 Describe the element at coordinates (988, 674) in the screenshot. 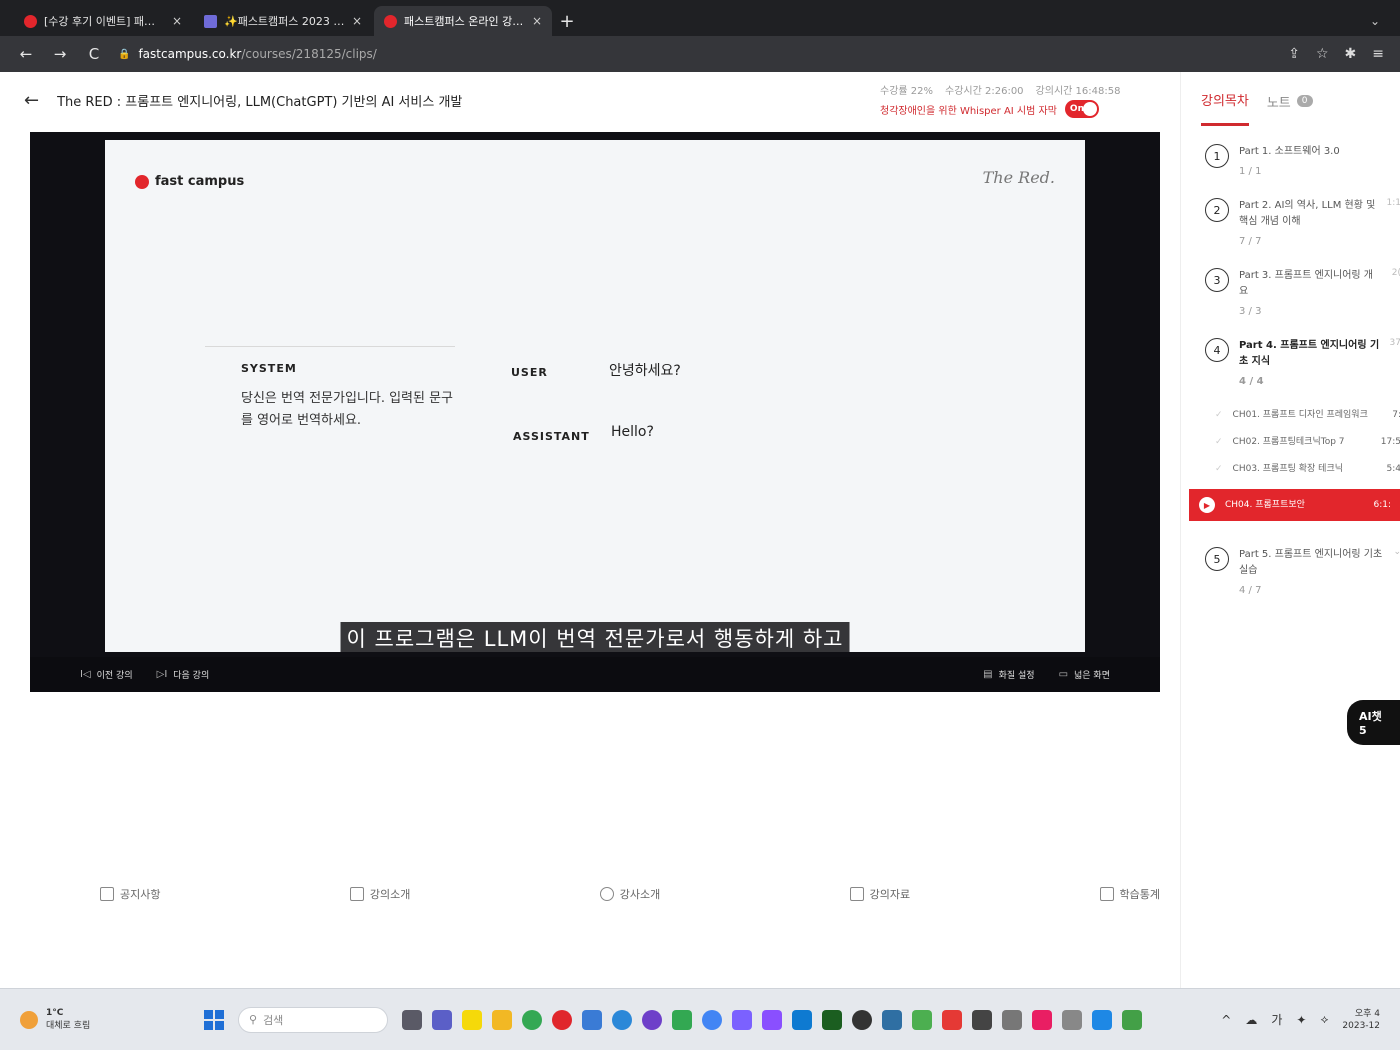

I see `quality-icon: ▤` at that location.